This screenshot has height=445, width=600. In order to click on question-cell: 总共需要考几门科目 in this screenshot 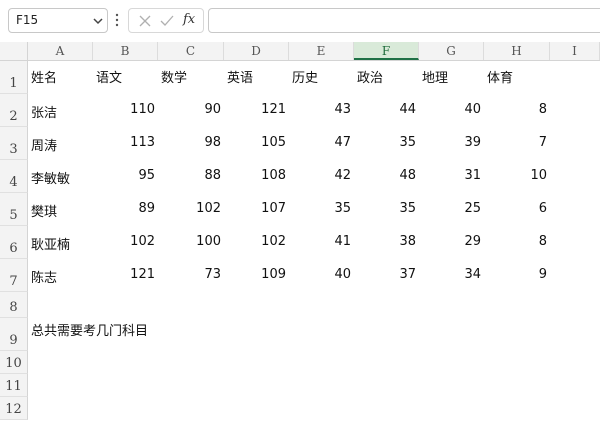, I will do `click(89, 329)`.